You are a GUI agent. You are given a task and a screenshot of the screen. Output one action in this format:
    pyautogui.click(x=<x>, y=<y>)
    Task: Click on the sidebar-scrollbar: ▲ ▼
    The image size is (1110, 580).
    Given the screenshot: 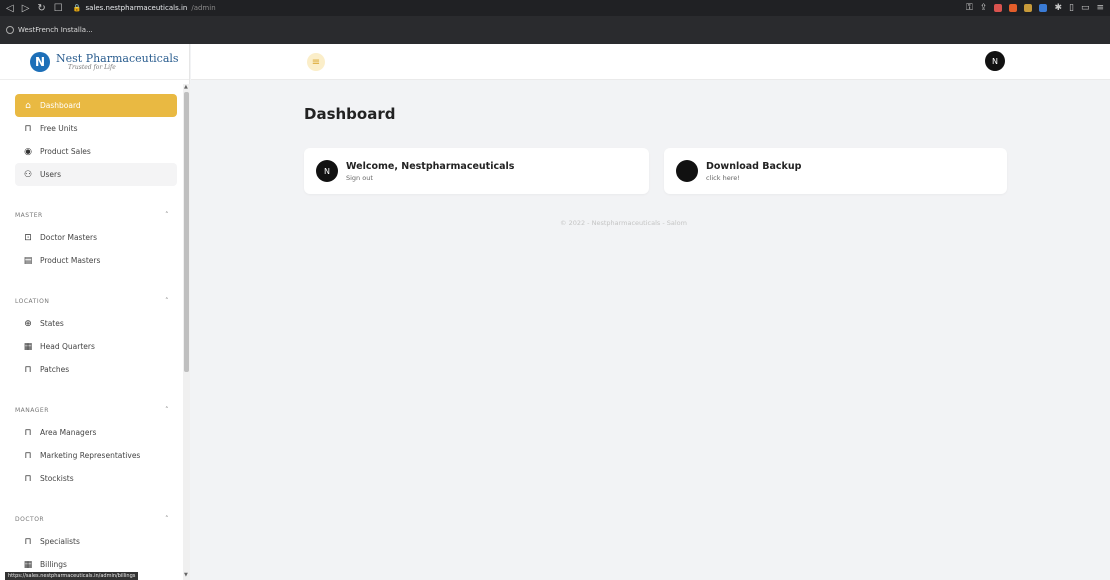 What is the action you would take?
    pyautogui.click(x=186, y=332)
    